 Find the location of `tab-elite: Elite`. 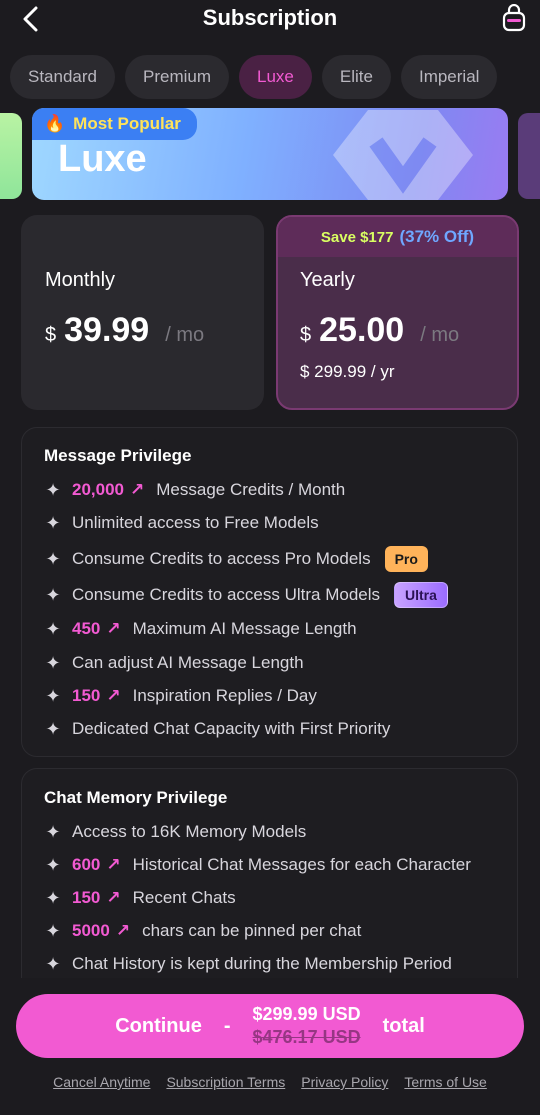

tab-elite: Elite is located at coordinates (356, 77).